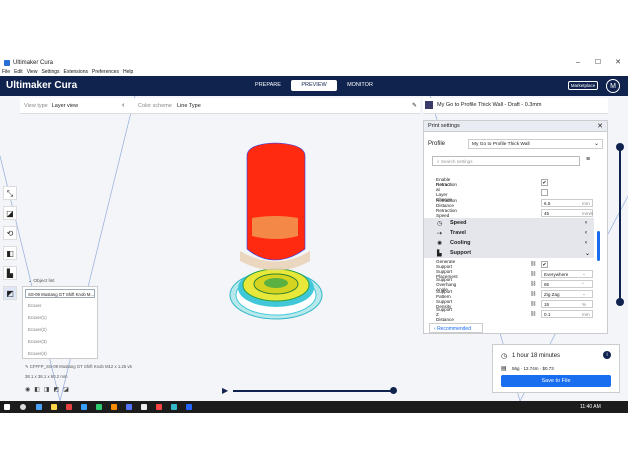 Image resolution: width=628 pixels, height=472 pixels. Describe the element at coordinates (588, 213) in the screenshot. I see `unit-label: mm/s` at that location.